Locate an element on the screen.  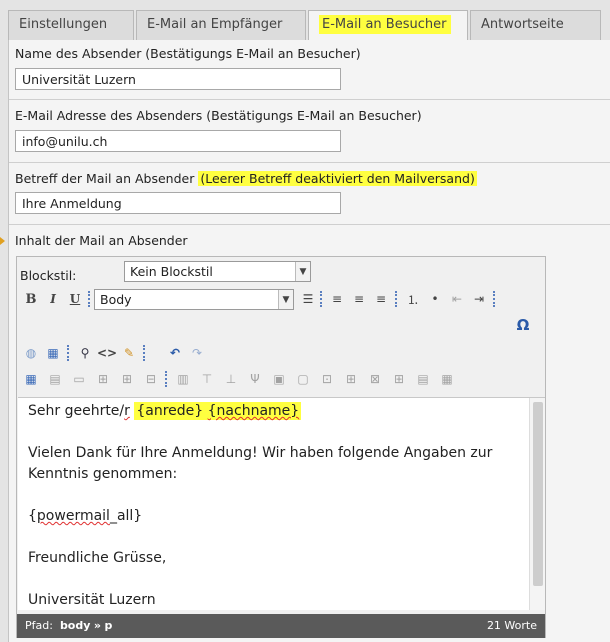
editor-line-greeting: Sehr geehrte/r {anrede} {nachname} is located at coordinates (165, 411).